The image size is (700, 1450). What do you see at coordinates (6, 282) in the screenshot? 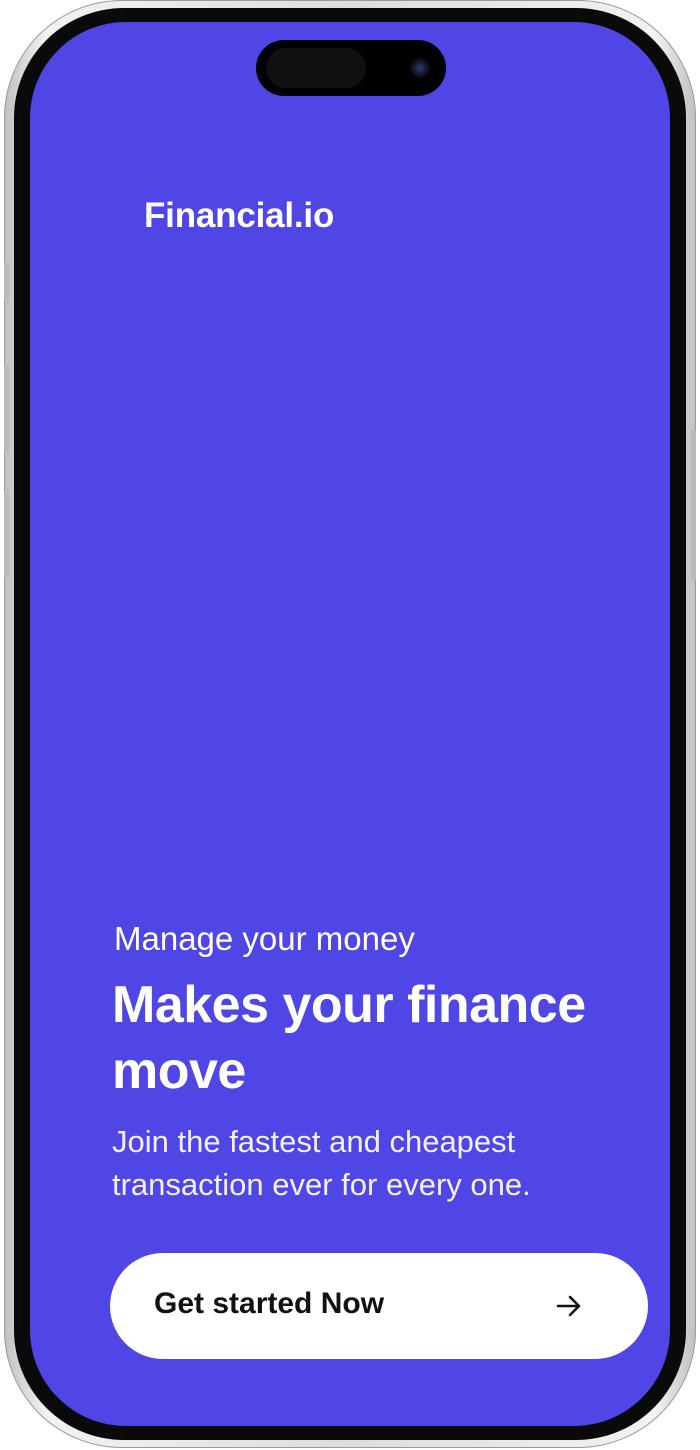
I see `action-button` at bounding box center [6, 282].